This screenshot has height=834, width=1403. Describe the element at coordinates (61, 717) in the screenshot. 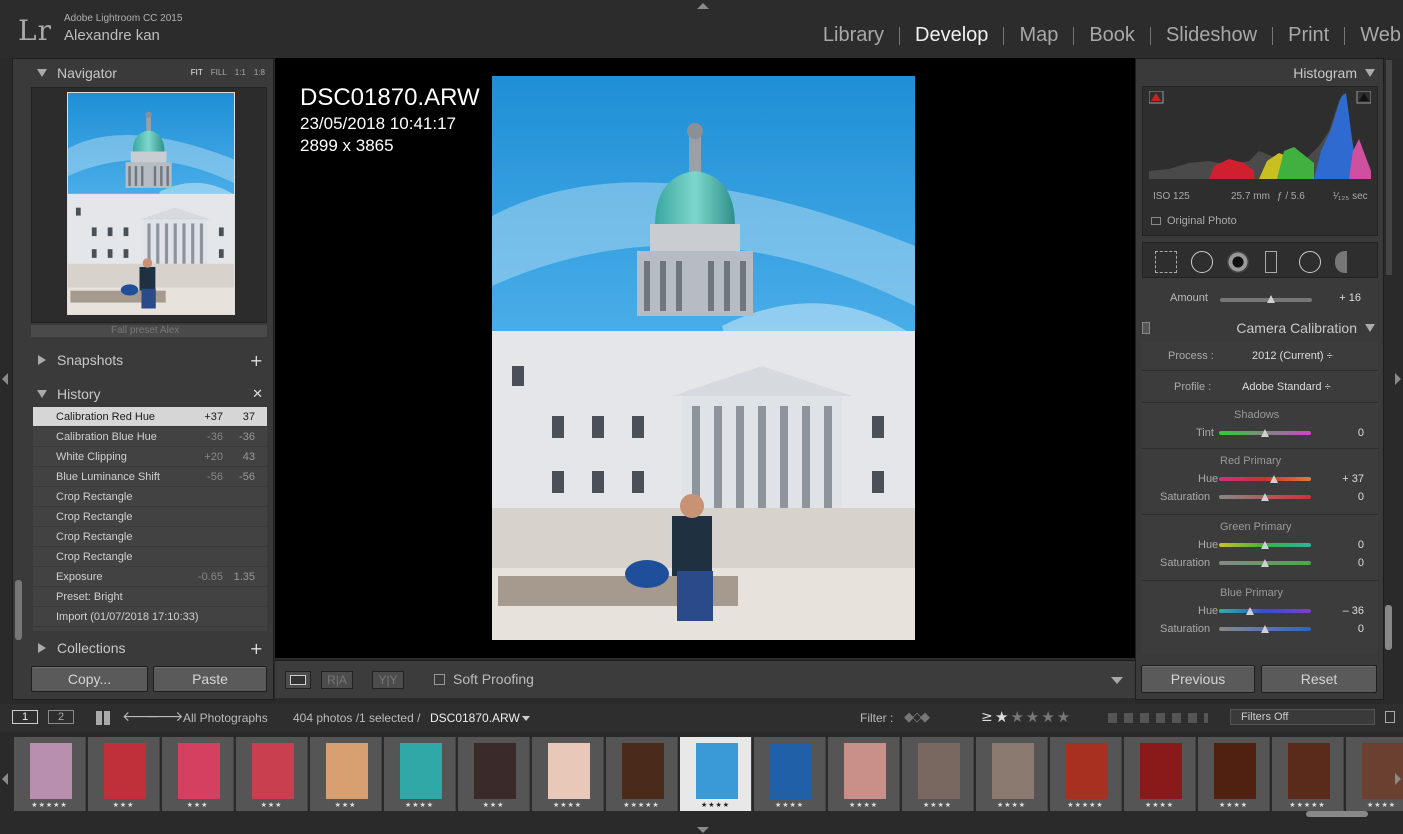

I see `secondary-window-button: 2` at that location.